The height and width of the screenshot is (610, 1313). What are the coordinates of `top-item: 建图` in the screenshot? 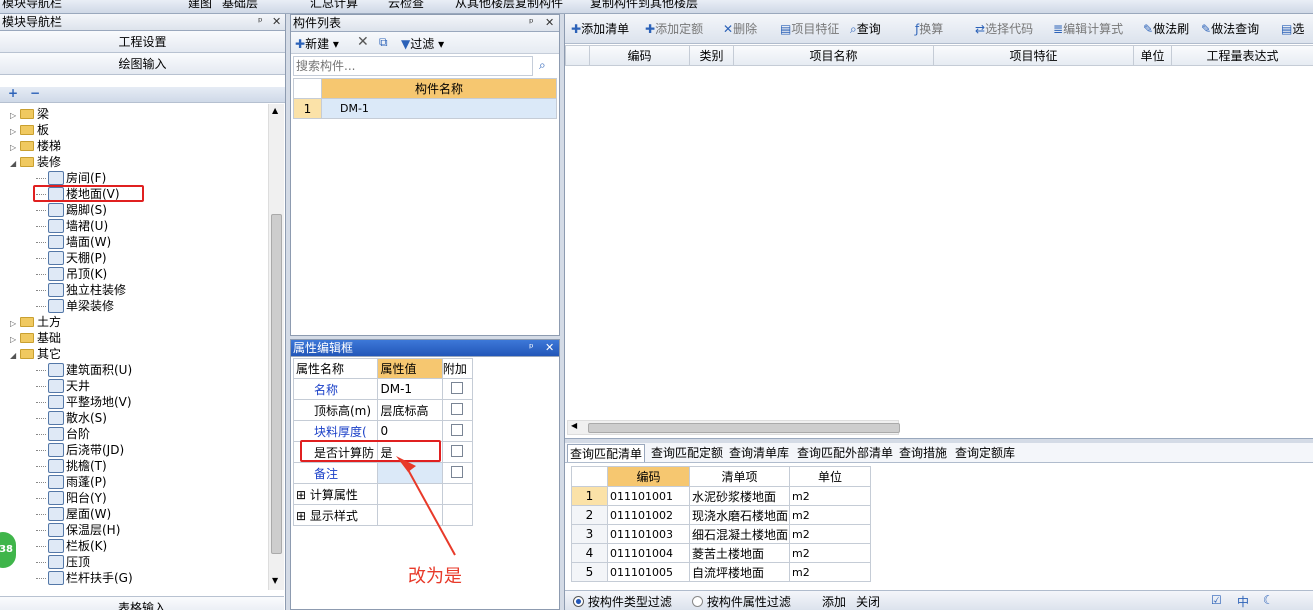 It's located at (200, 5).